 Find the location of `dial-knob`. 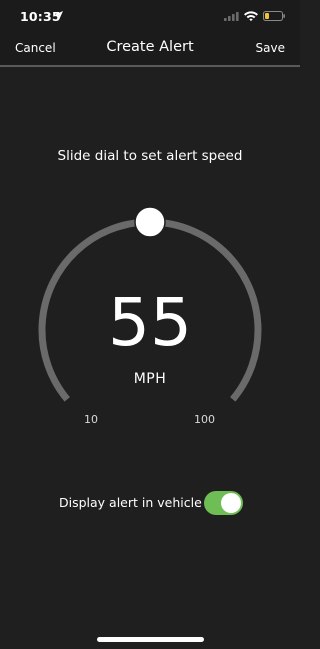

dial-knob is located at coordinates (150, 222).